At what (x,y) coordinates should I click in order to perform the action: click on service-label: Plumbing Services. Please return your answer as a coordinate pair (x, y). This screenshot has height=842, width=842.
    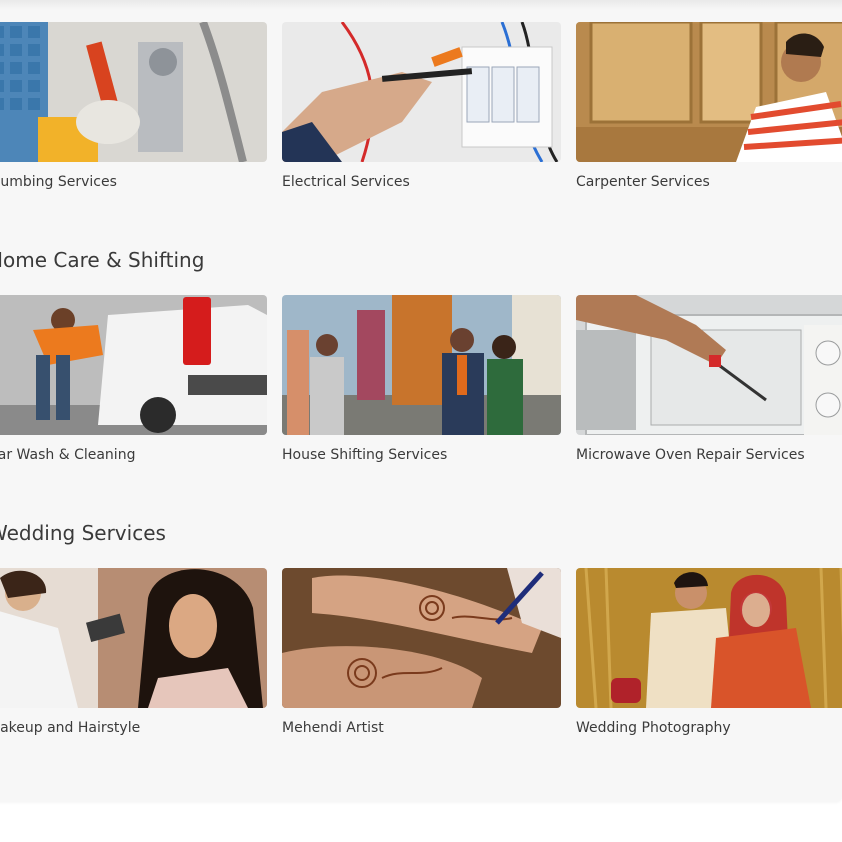
    Looking at the image, I should click on (58, 182).